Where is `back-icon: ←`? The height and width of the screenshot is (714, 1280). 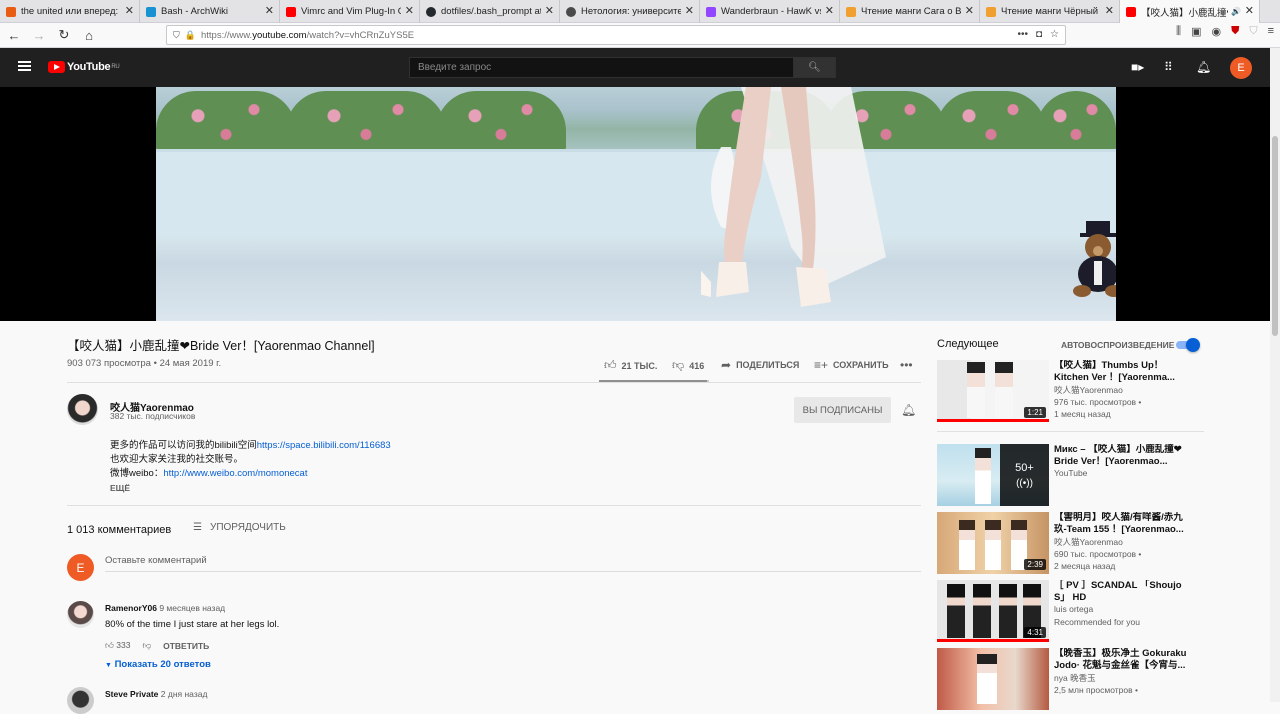 back-icon: ← is located at coordinates (14, 35).